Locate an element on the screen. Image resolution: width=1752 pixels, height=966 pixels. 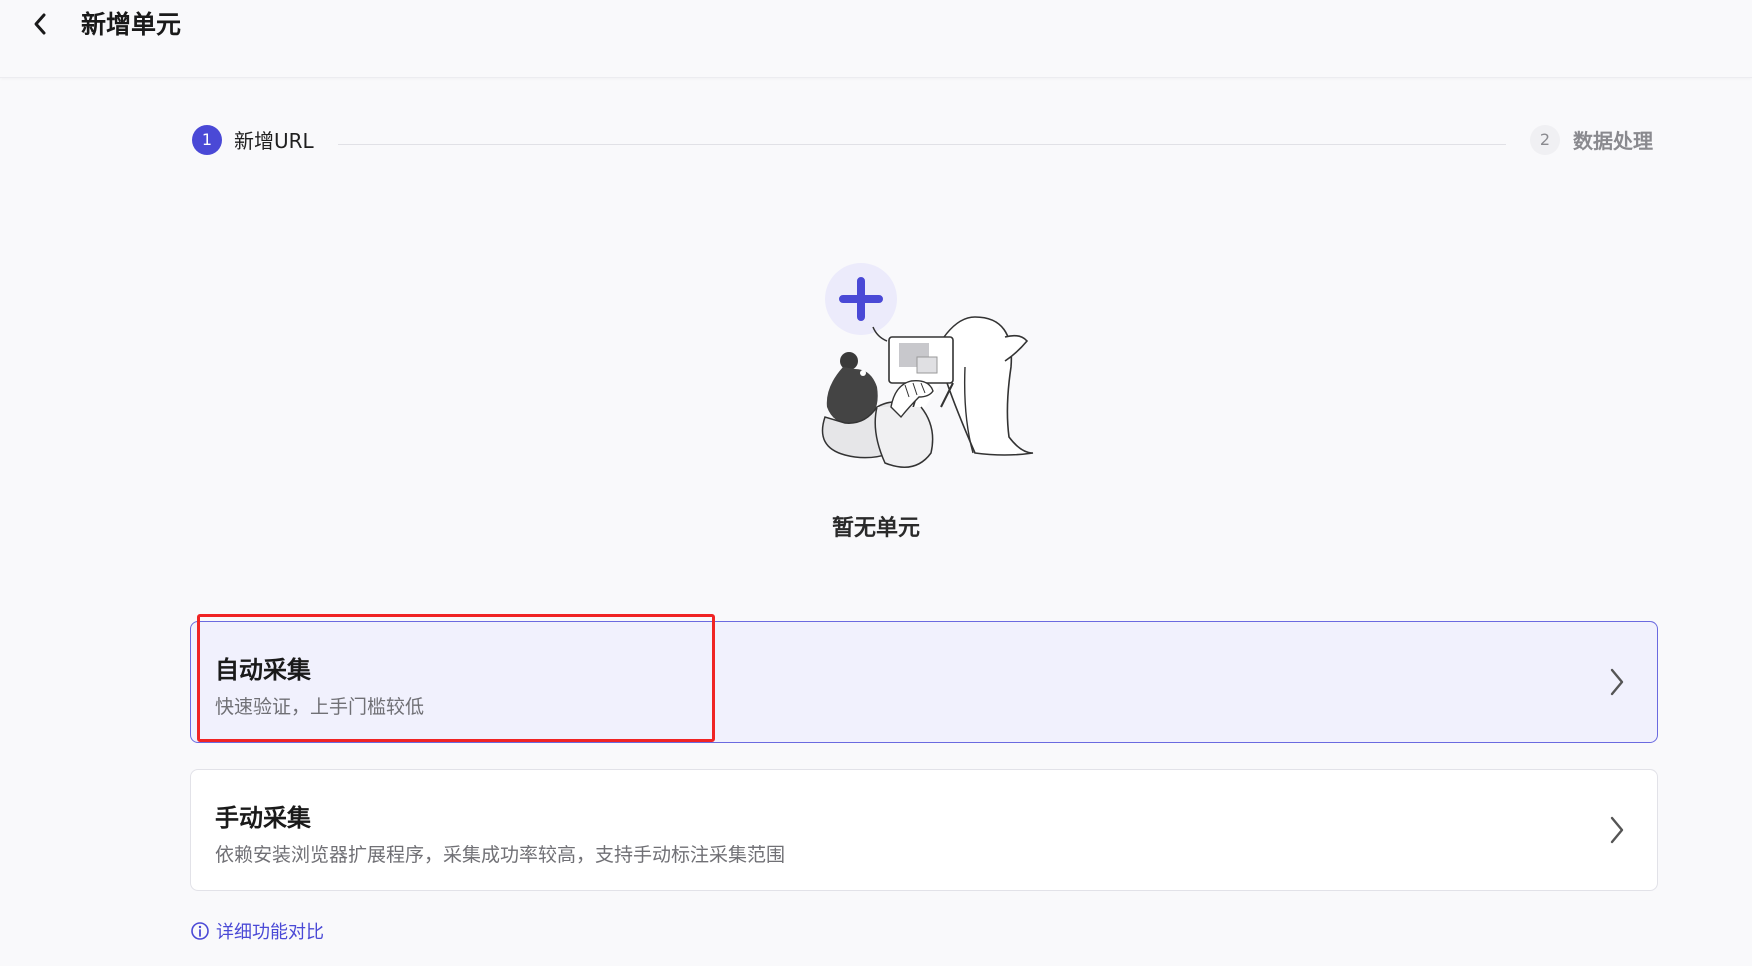
step-1-indicator: 1 is located at coordinates (207, 140).